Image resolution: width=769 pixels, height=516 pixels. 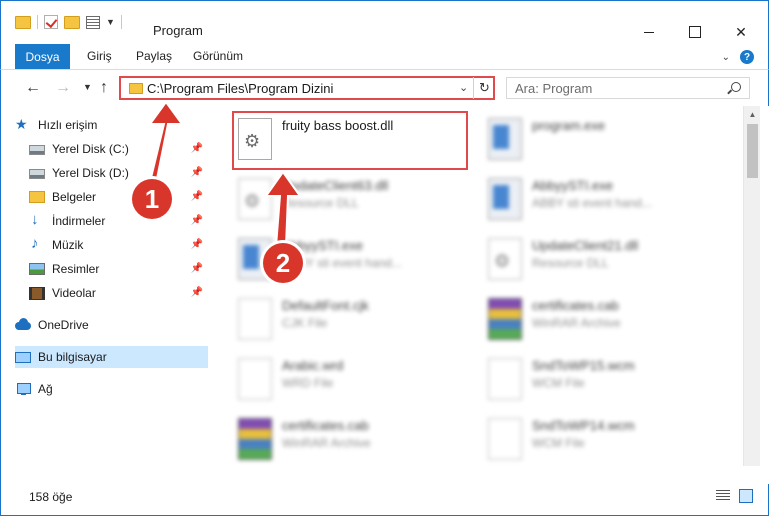 I want to click on details-view-icon, so click(x=723, y=496).